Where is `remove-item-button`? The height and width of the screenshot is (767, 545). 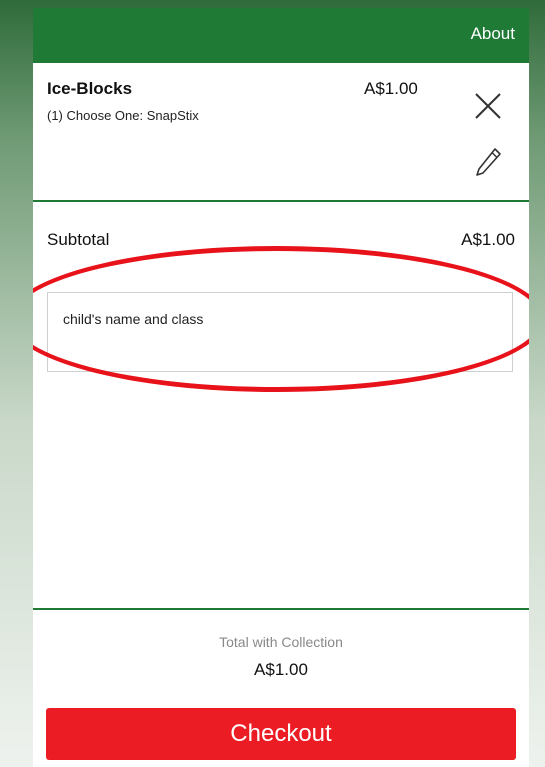
remove-item-button is located at coordinates (488, 106).